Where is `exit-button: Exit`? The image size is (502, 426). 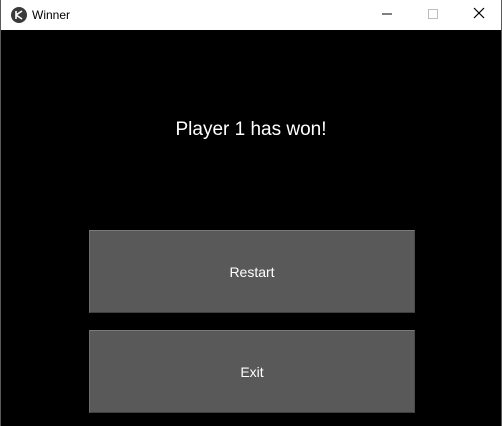
exit-button: Exit is located at coordinates (252, 371).